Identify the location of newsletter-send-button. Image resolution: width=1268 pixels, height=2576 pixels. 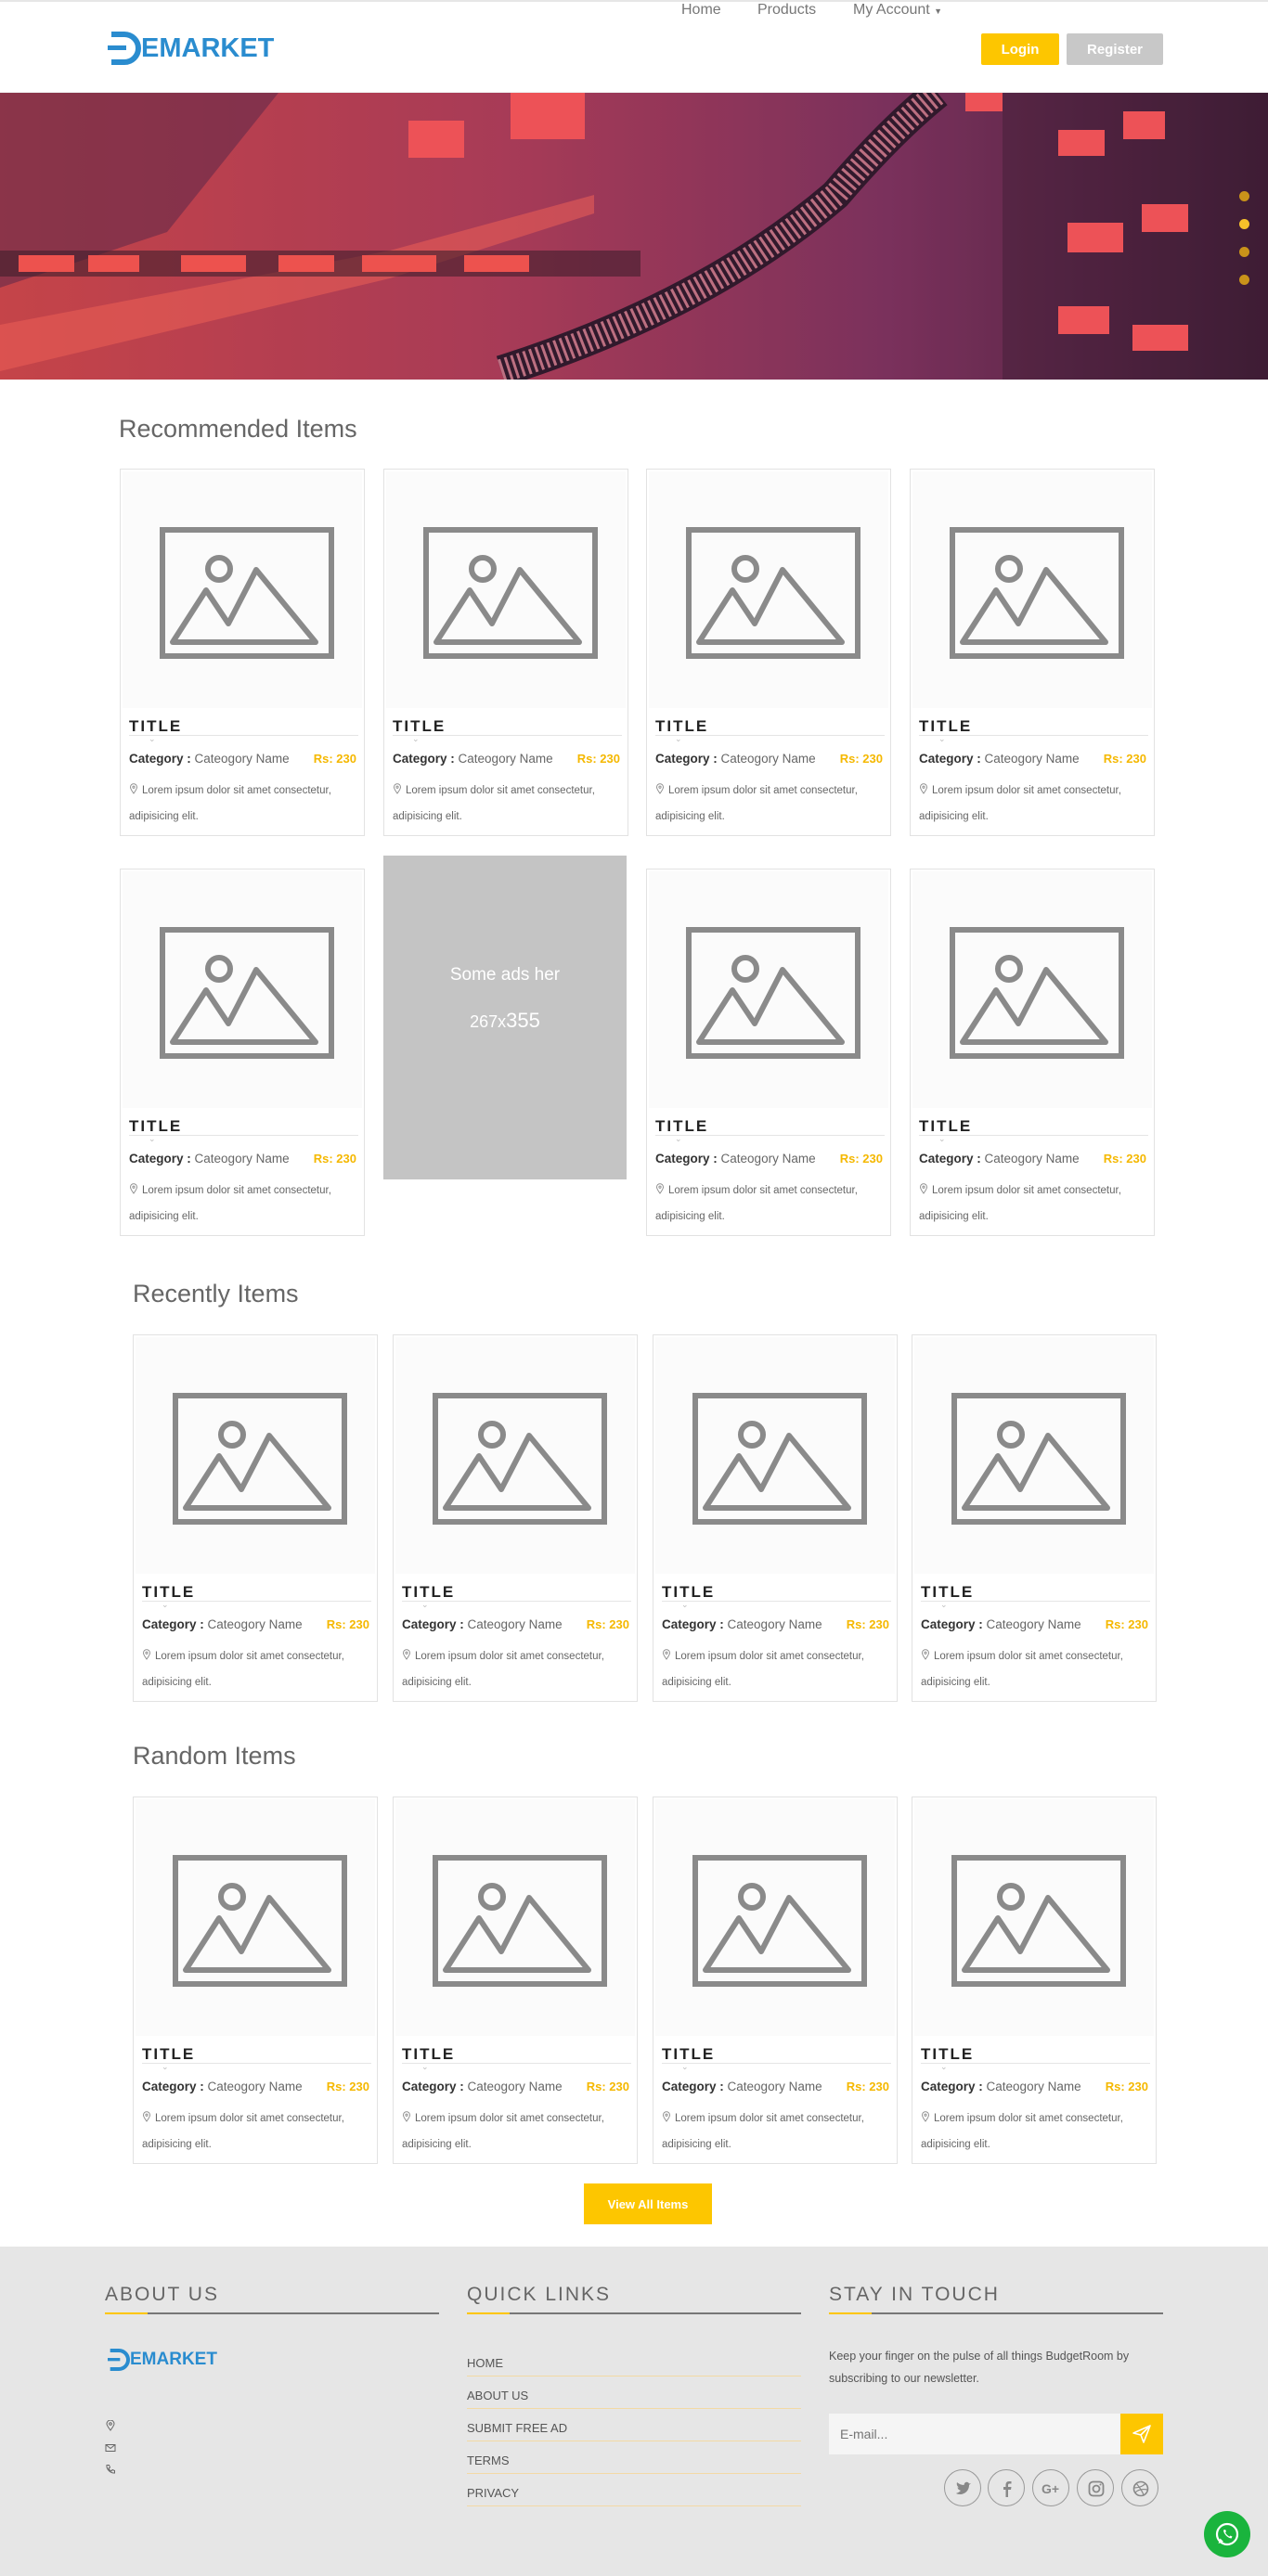
(1141, 2434).